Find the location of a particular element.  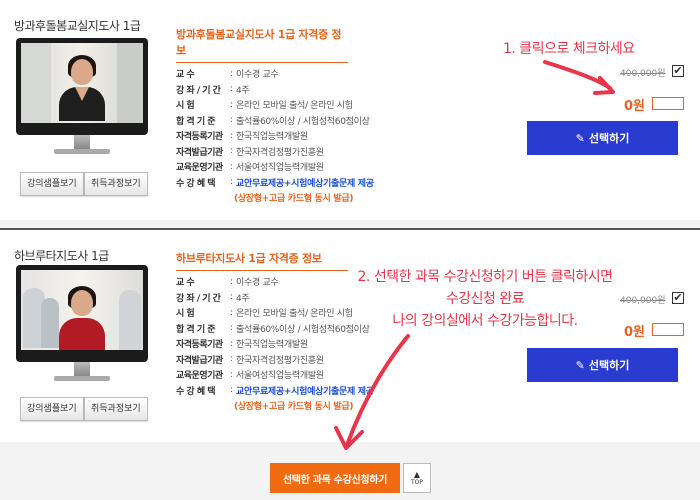

course-name: 방과후돌봄교실지도사 1급 is located at coordinates (77, 26).